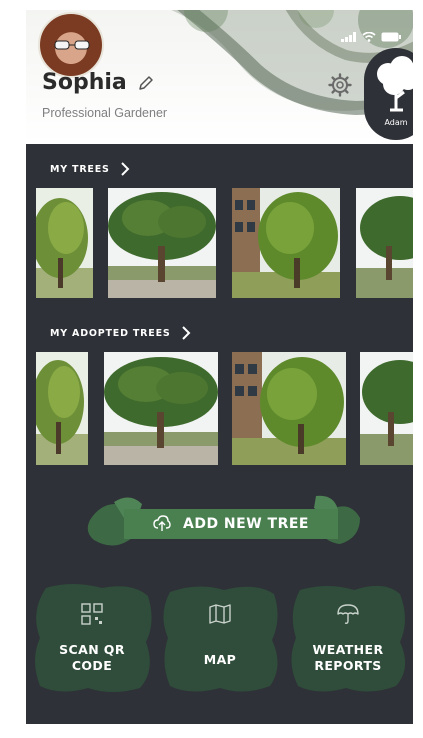 This screenshot has height=738, width=423. Describe the element at coordinates (92, 614) in the screenshot. I see `qr-code-icon` at that location.